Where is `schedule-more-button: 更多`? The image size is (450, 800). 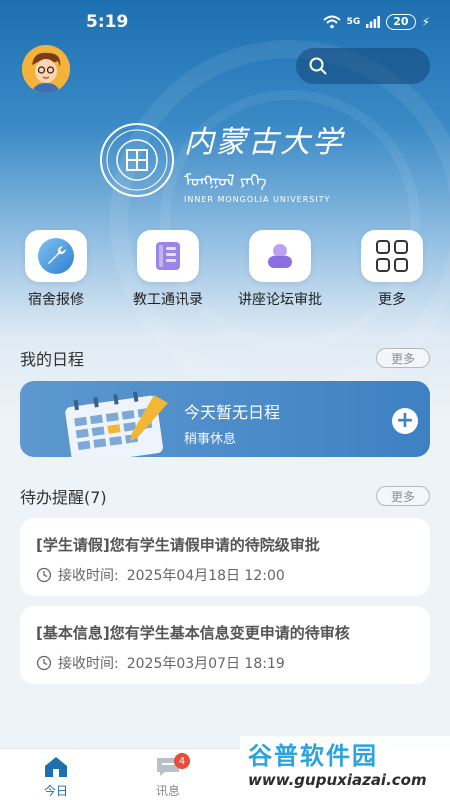 schedule-more-button: 更多 is located at coordinates (403, 358).